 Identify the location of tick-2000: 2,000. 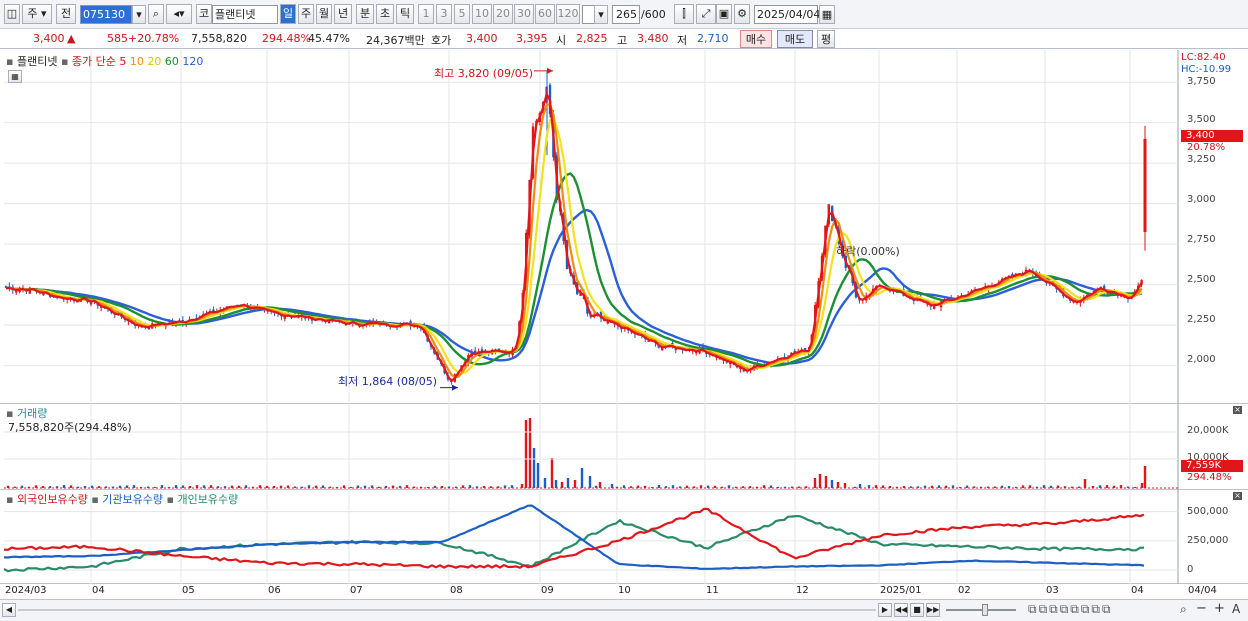
(1201, 359).